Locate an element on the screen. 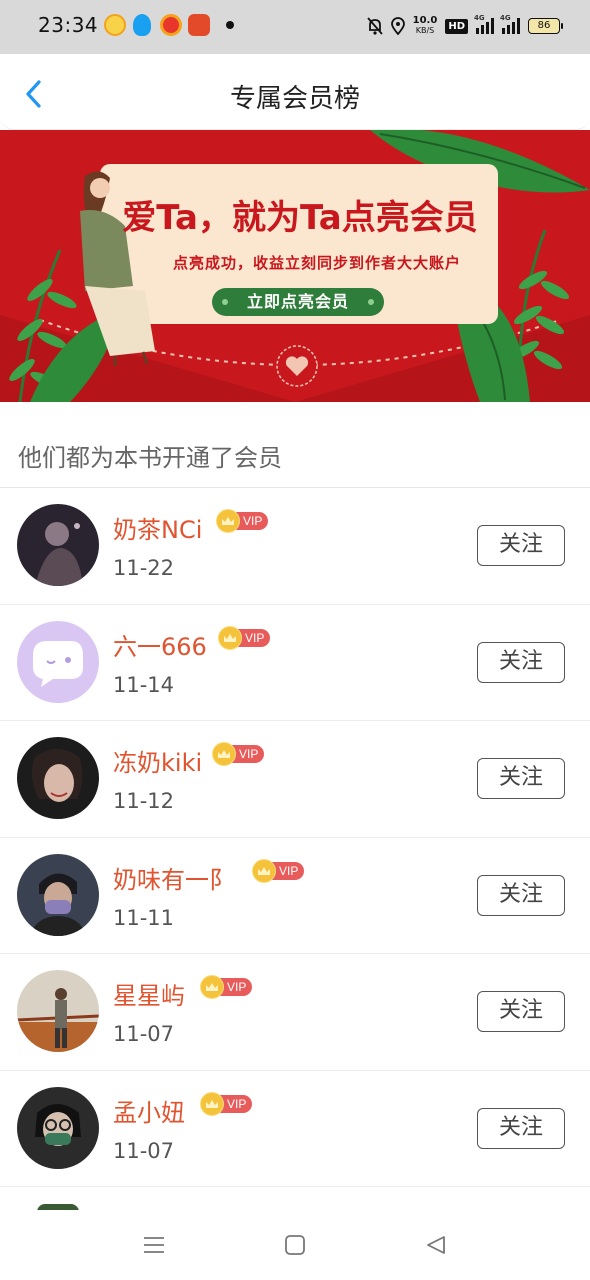 Image resolution: width=590 pixels, height=1280 pixels. back-triangle-icon is located at coordinates (436, 1245).